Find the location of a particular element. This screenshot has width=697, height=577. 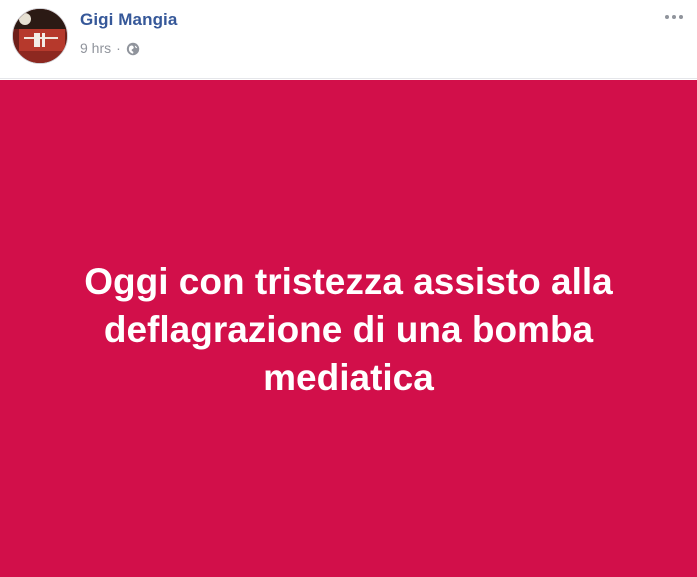

post-meta: 9 hrs · is located at coordinates (110, 48).